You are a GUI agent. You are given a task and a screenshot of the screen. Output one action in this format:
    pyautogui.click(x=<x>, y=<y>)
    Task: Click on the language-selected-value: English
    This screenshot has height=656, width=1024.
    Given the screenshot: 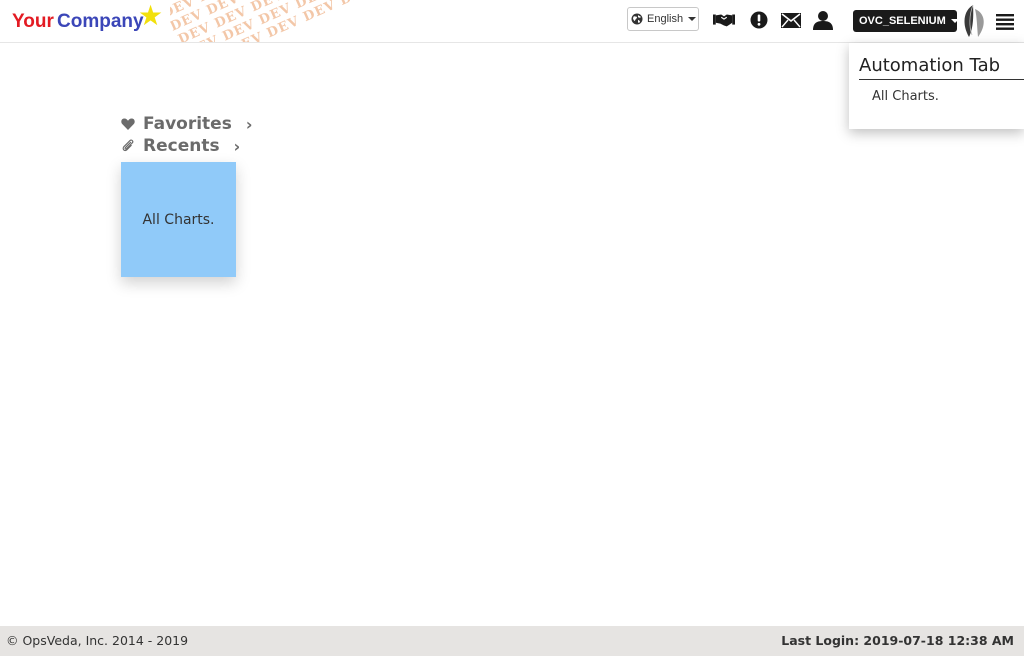 What is the action you would take?
    pyautogui.click(x=665, y=19)
    